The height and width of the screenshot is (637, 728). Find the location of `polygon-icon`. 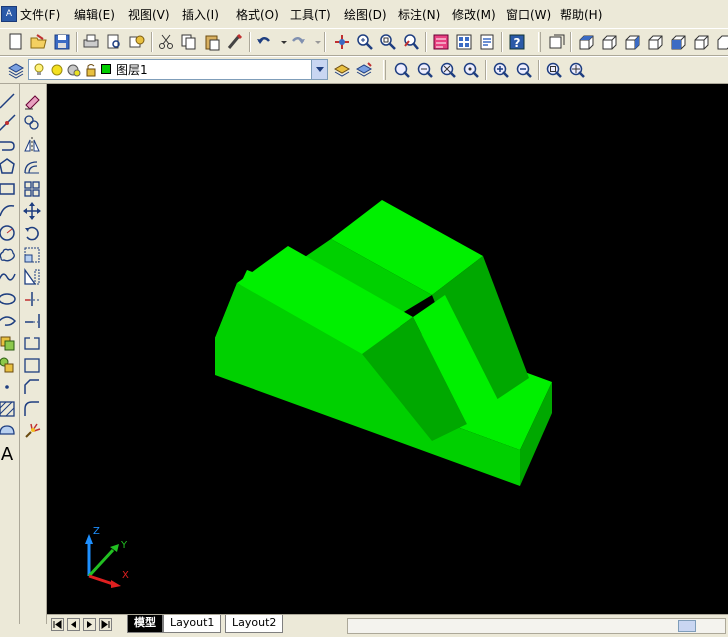

polygon-icon is located at coordinates (9, 167).